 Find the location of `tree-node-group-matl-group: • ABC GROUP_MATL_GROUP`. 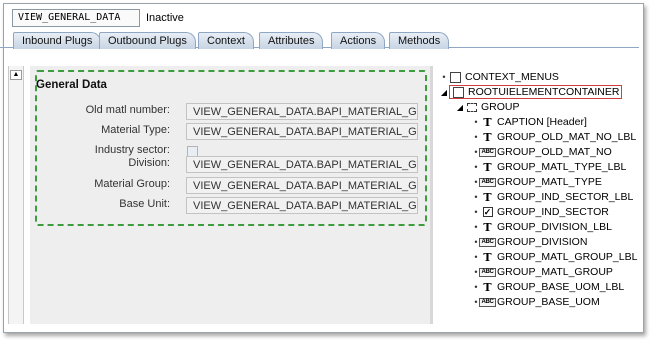

tree-node-group-matl-group: • ABC GROUP_MATL_GROUP is located at coordinates (542, 272).